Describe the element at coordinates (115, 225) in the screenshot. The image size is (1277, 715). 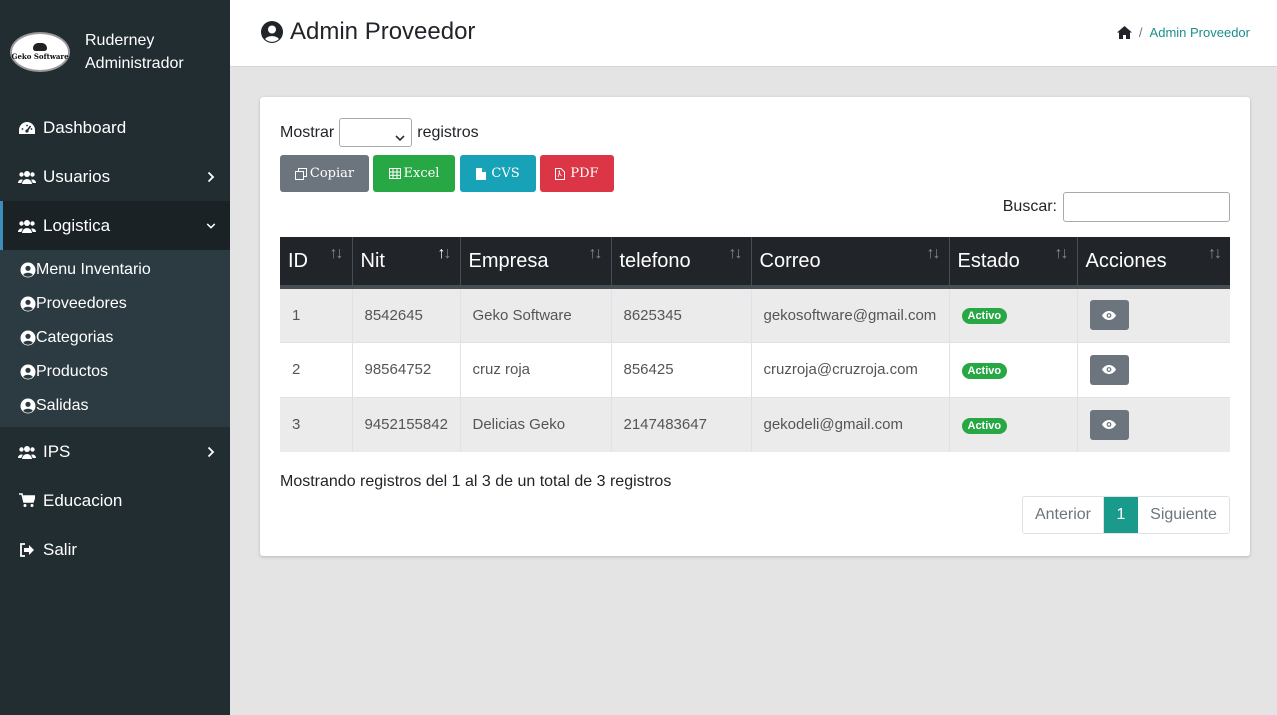
I see `sidebar-item-logistica: Logistica` at that location.